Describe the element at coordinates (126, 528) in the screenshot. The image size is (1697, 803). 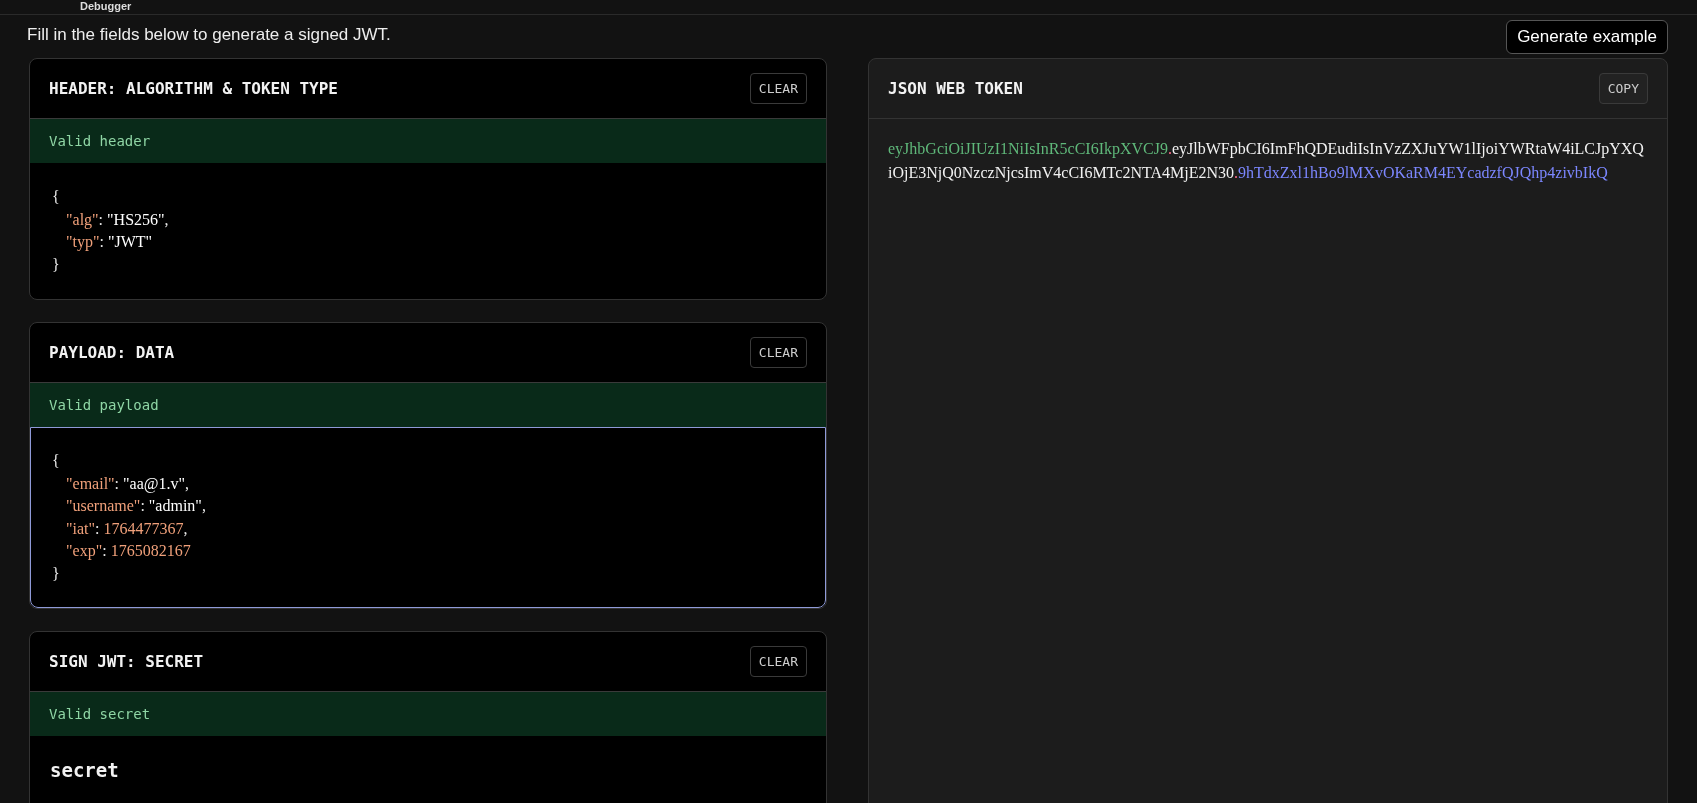
I see `code-line: "iat": 1764477367,` at that location.